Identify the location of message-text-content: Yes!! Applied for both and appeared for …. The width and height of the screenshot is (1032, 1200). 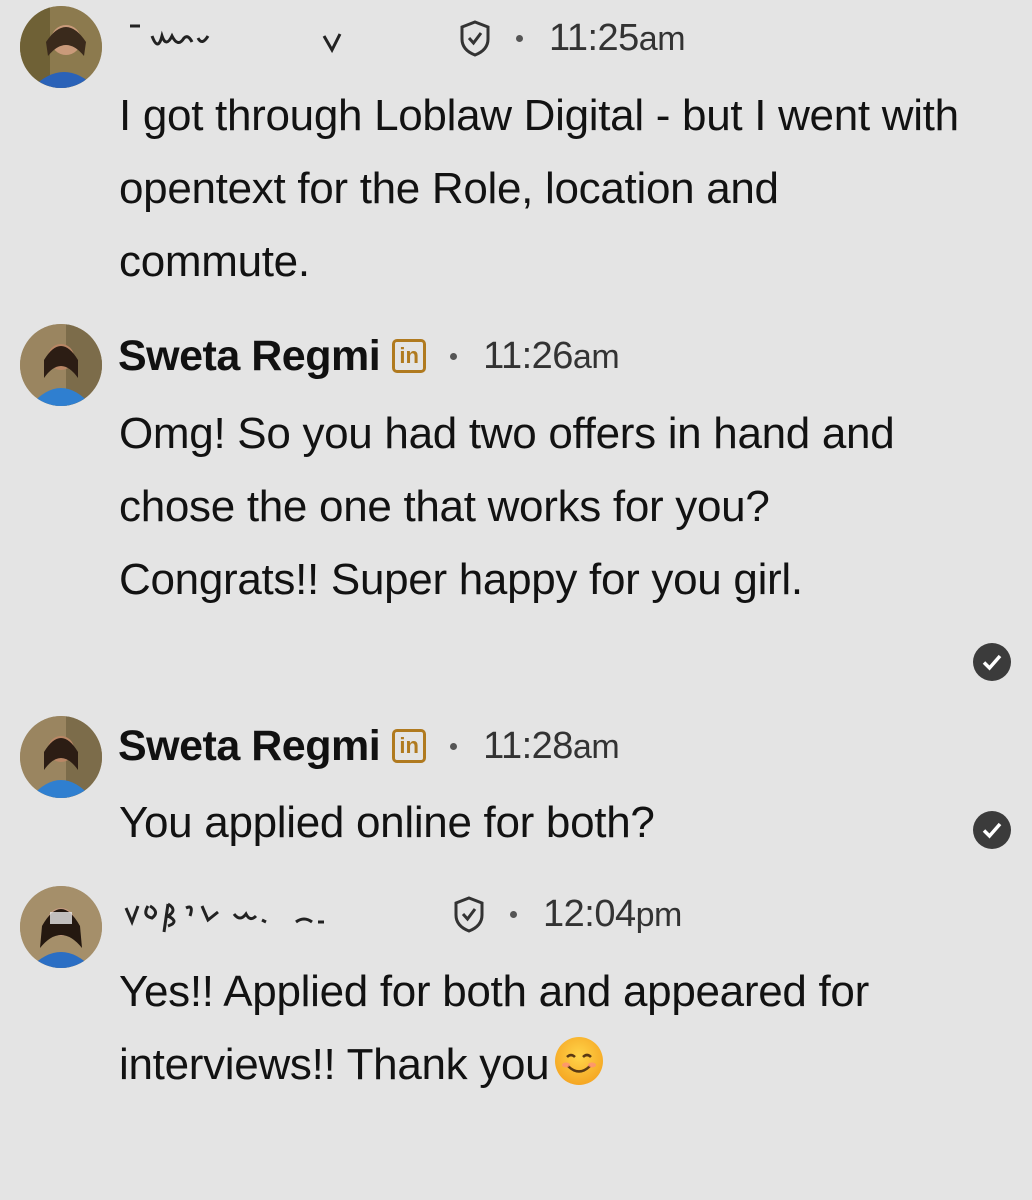
(494, 1028).